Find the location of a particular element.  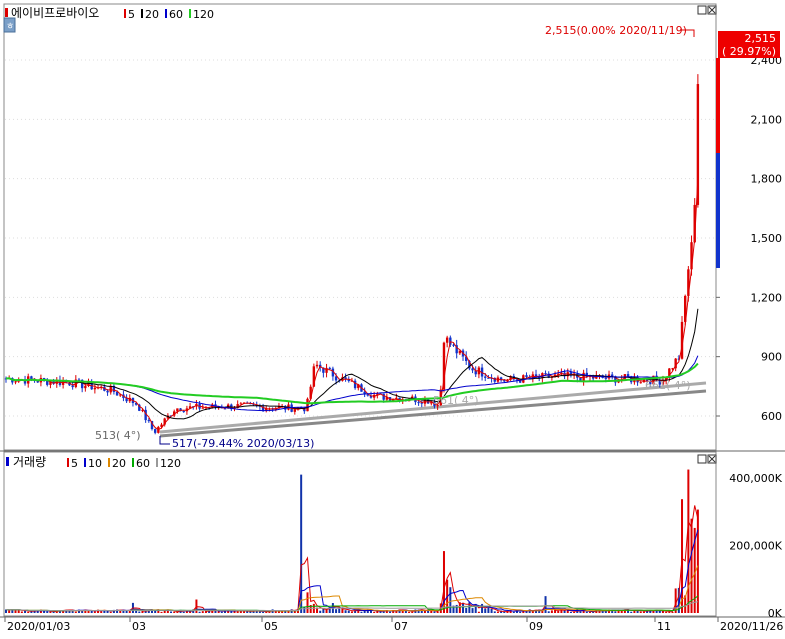

x-tick-label: 2020/11/26 is located at coordinates (751, 626).